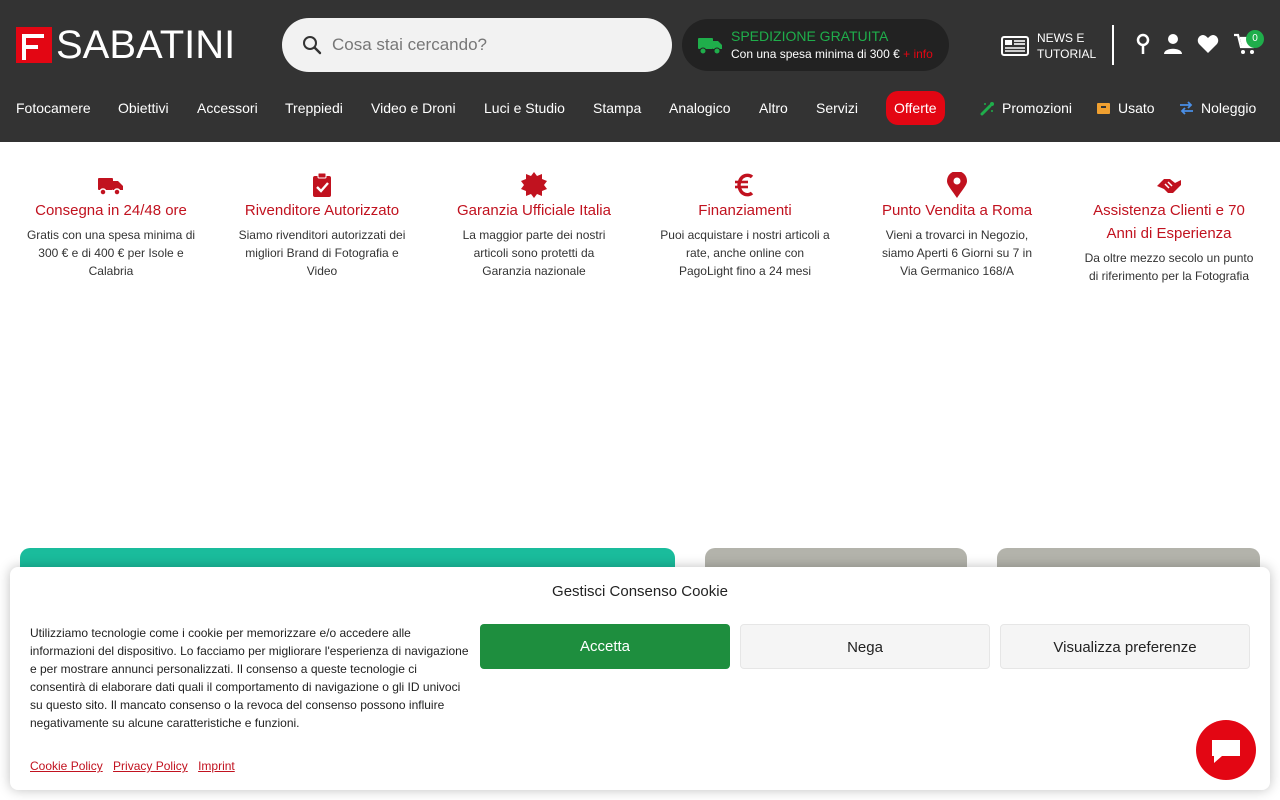  I want to click on nav-analogico: Analogico, so click(700, 108).